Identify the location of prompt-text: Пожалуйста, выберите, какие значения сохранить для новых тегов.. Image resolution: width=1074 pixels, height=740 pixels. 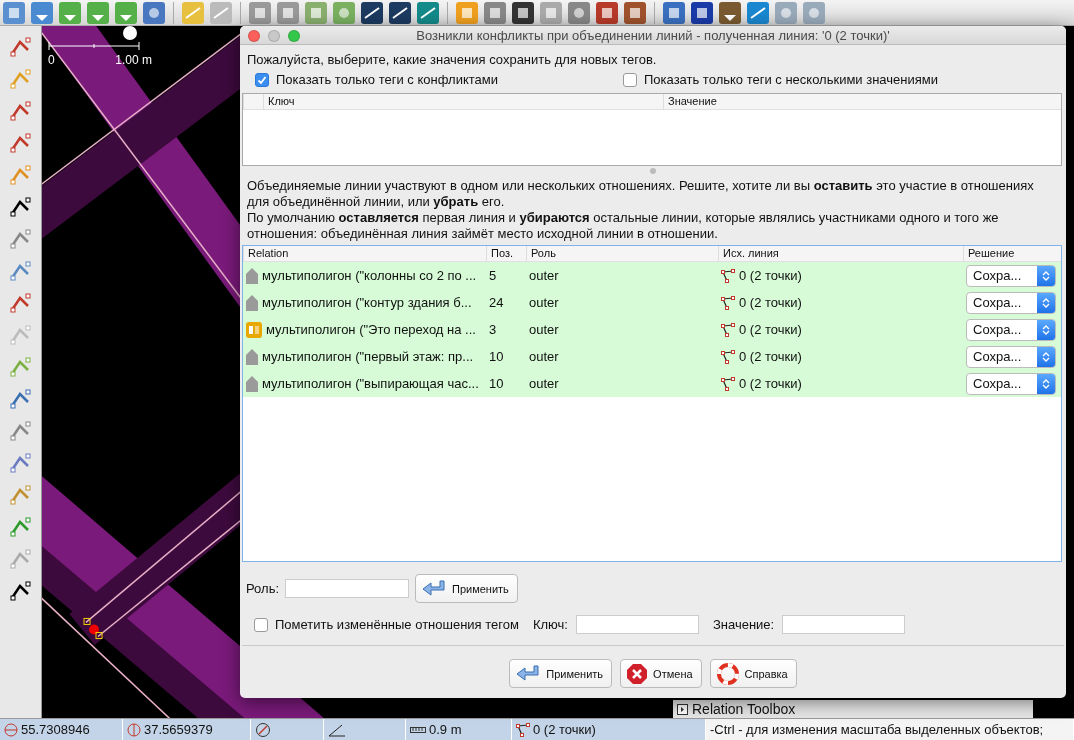
(452, 59).